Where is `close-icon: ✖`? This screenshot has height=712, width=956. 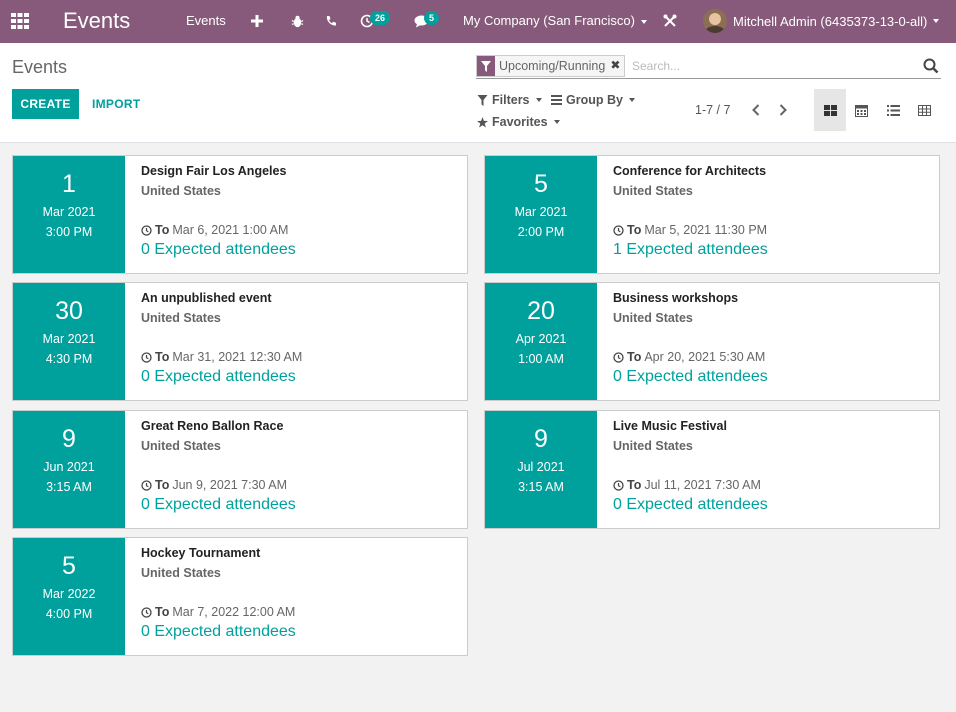 close-icon: ✖ is located at coordinates (617, 66).